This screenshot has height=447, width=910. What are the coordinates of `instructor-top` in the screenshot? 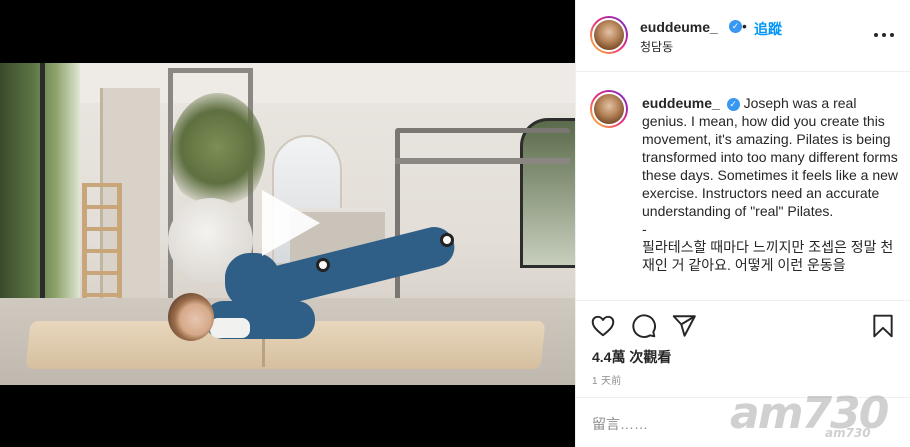 It's located at (230, 328).